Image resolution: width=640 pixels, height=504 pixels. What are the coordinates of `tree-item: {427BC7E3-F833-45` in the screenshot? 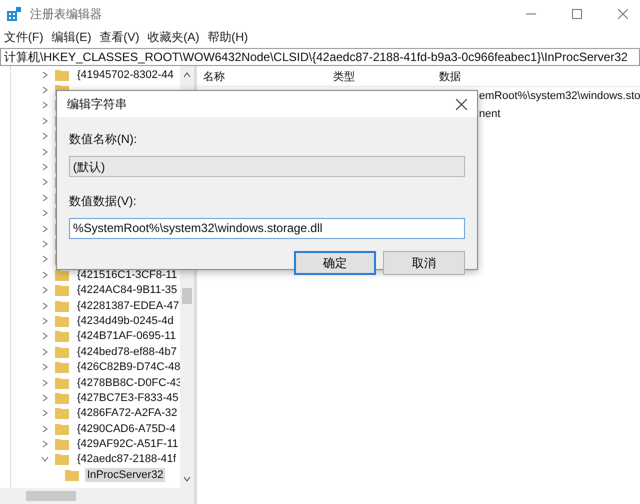 It's located at (128, 397).